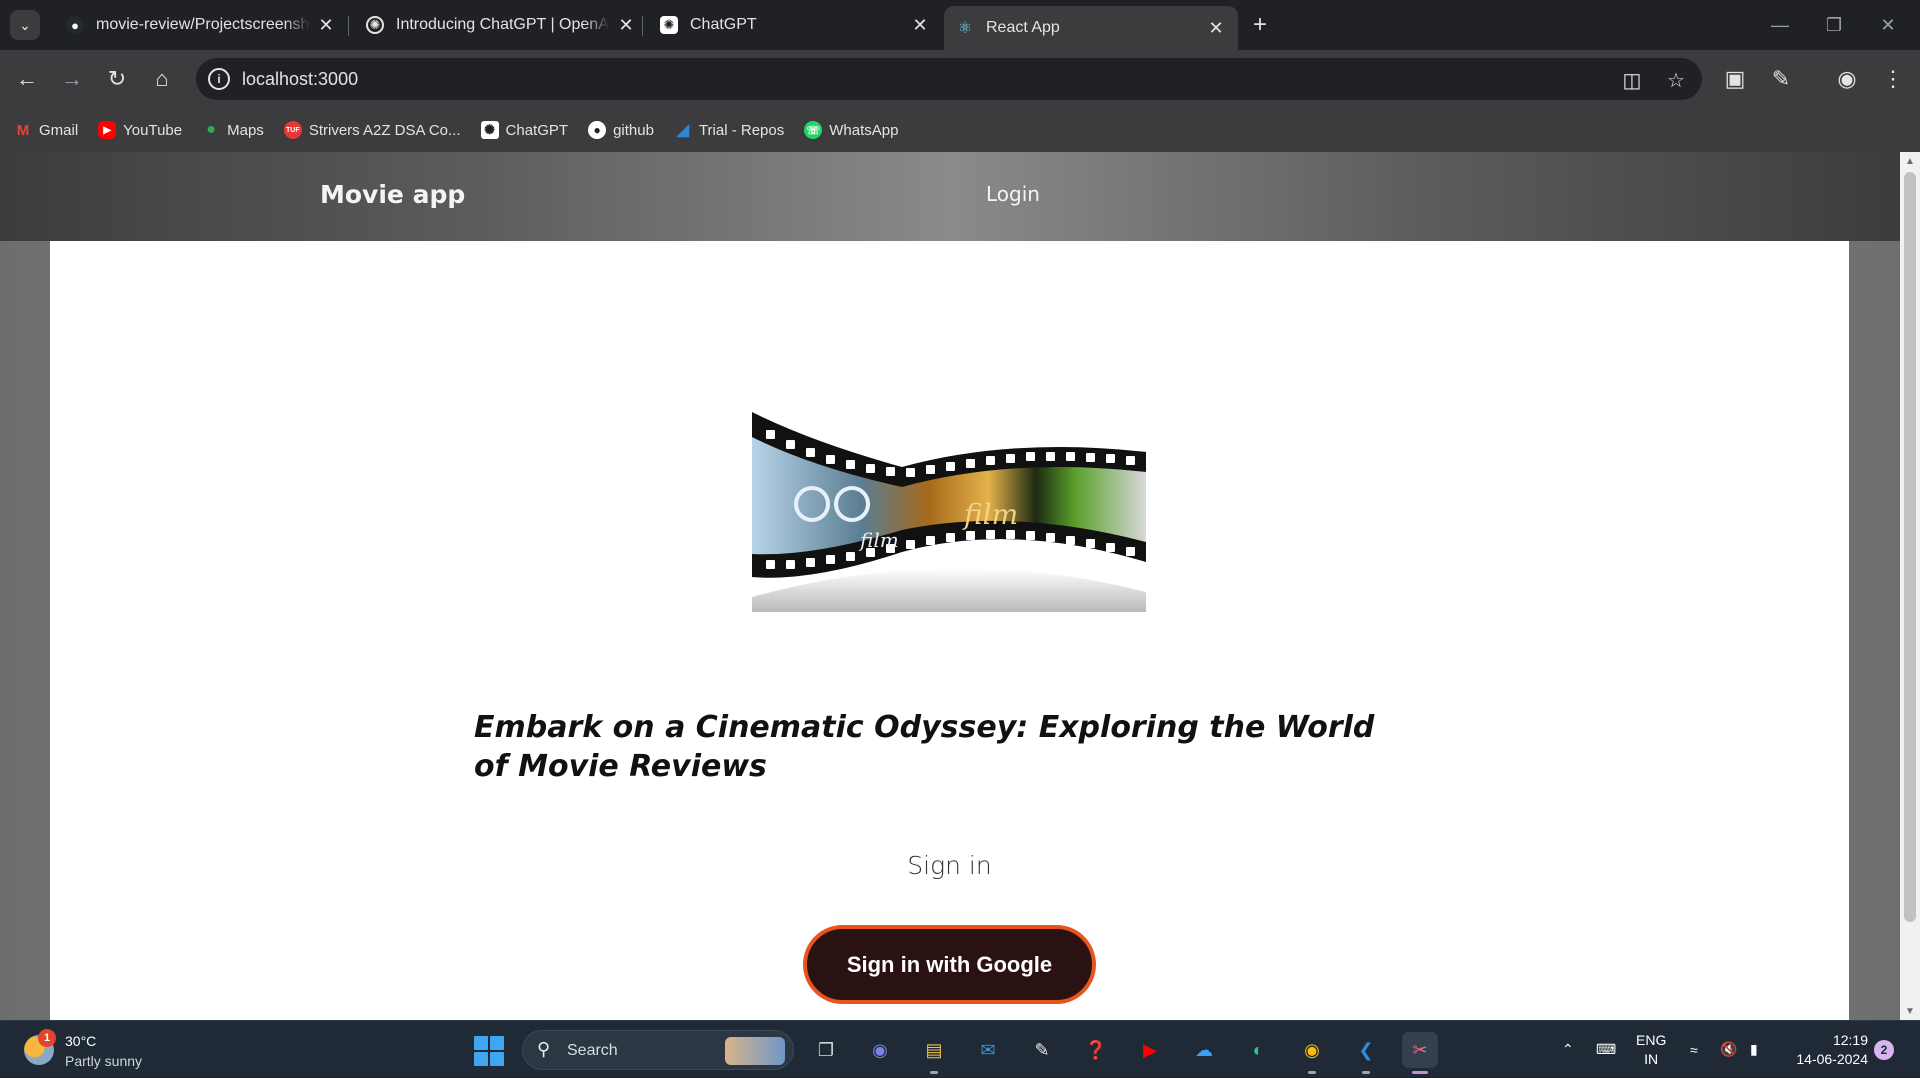 The image size is (1920, 1078). What do you see at coordinates (1606, 1049) in the screenshot?
I see `keyboard-icon: ⌨` at bounding box center [1606, 1049].